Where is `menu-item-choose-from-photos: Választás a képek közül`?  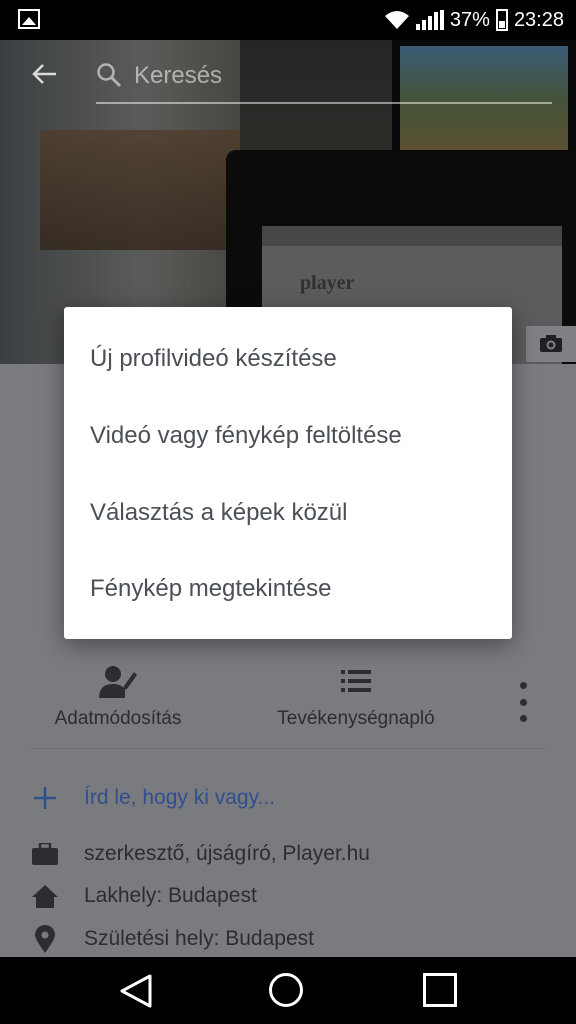
menu-item-choose-from-photos: Választás a képek közül is located at coordinates (218, 513).